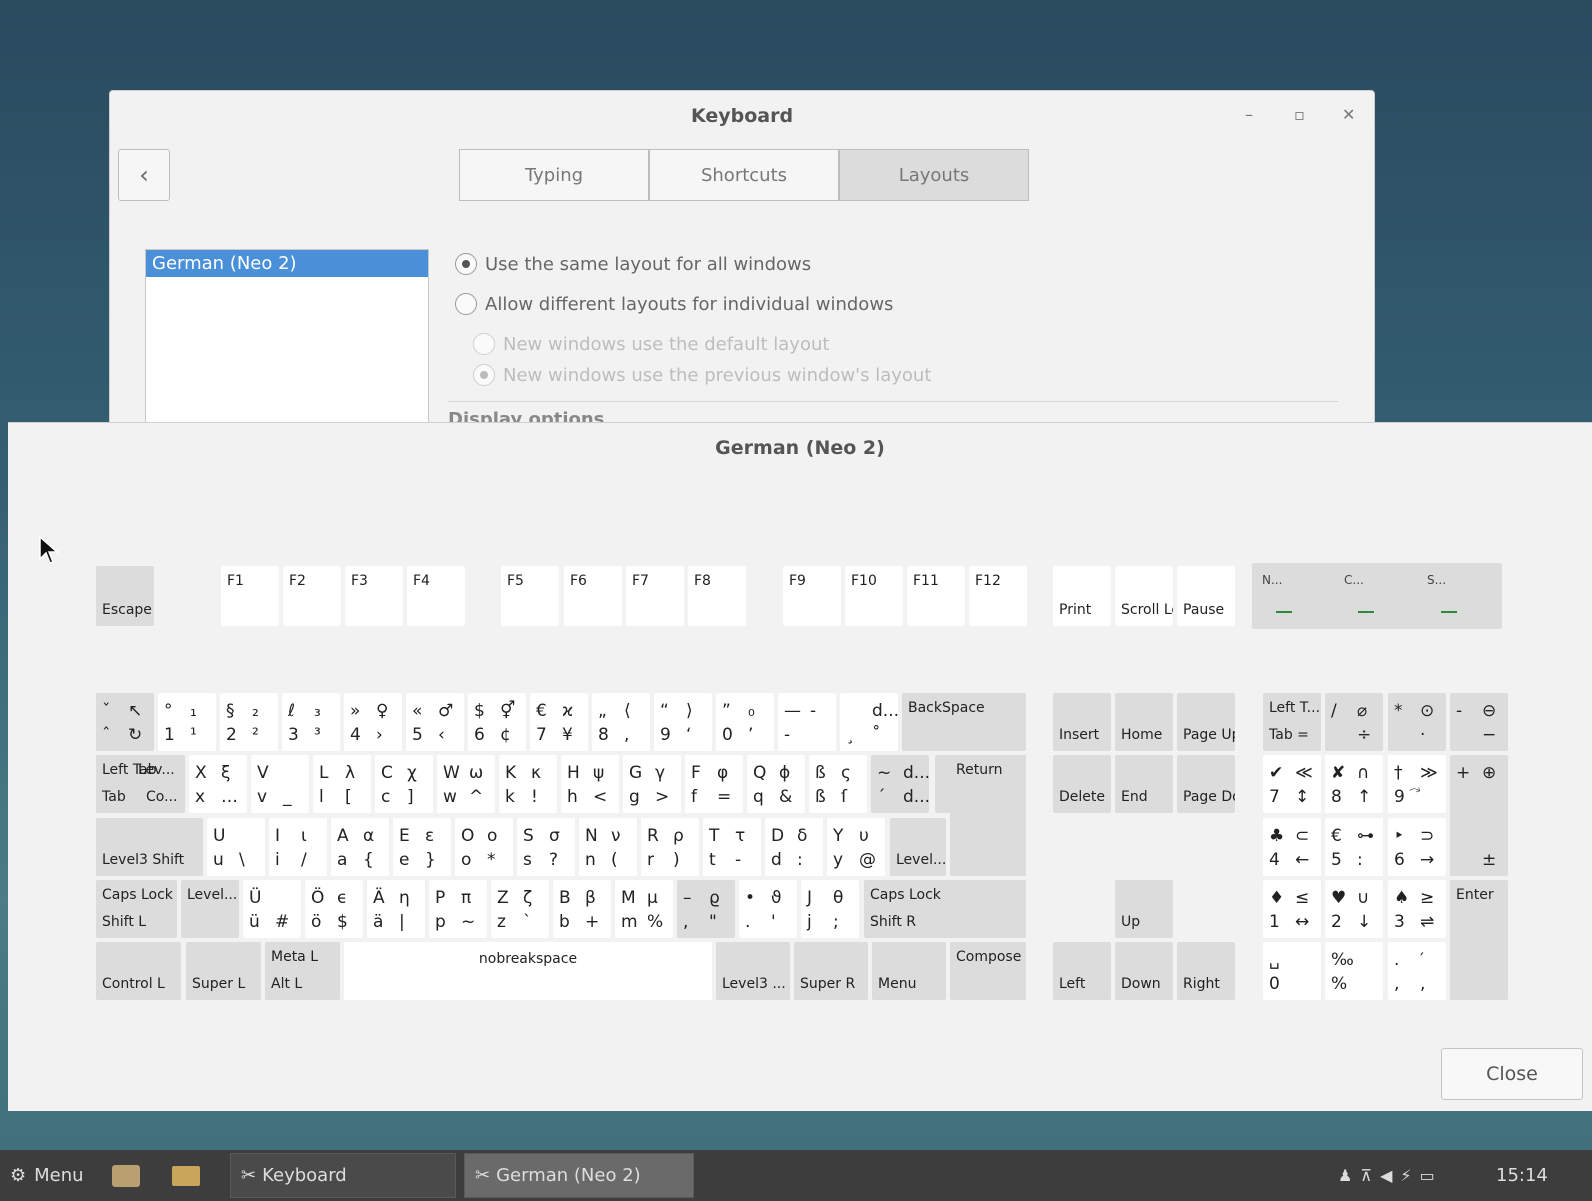 This screenshot has width=1592, height=1201. What do you see at coordinates (1289, 735) in the screenshot?
I see `key-label: Tab =` at bounding box center [1289, 735].